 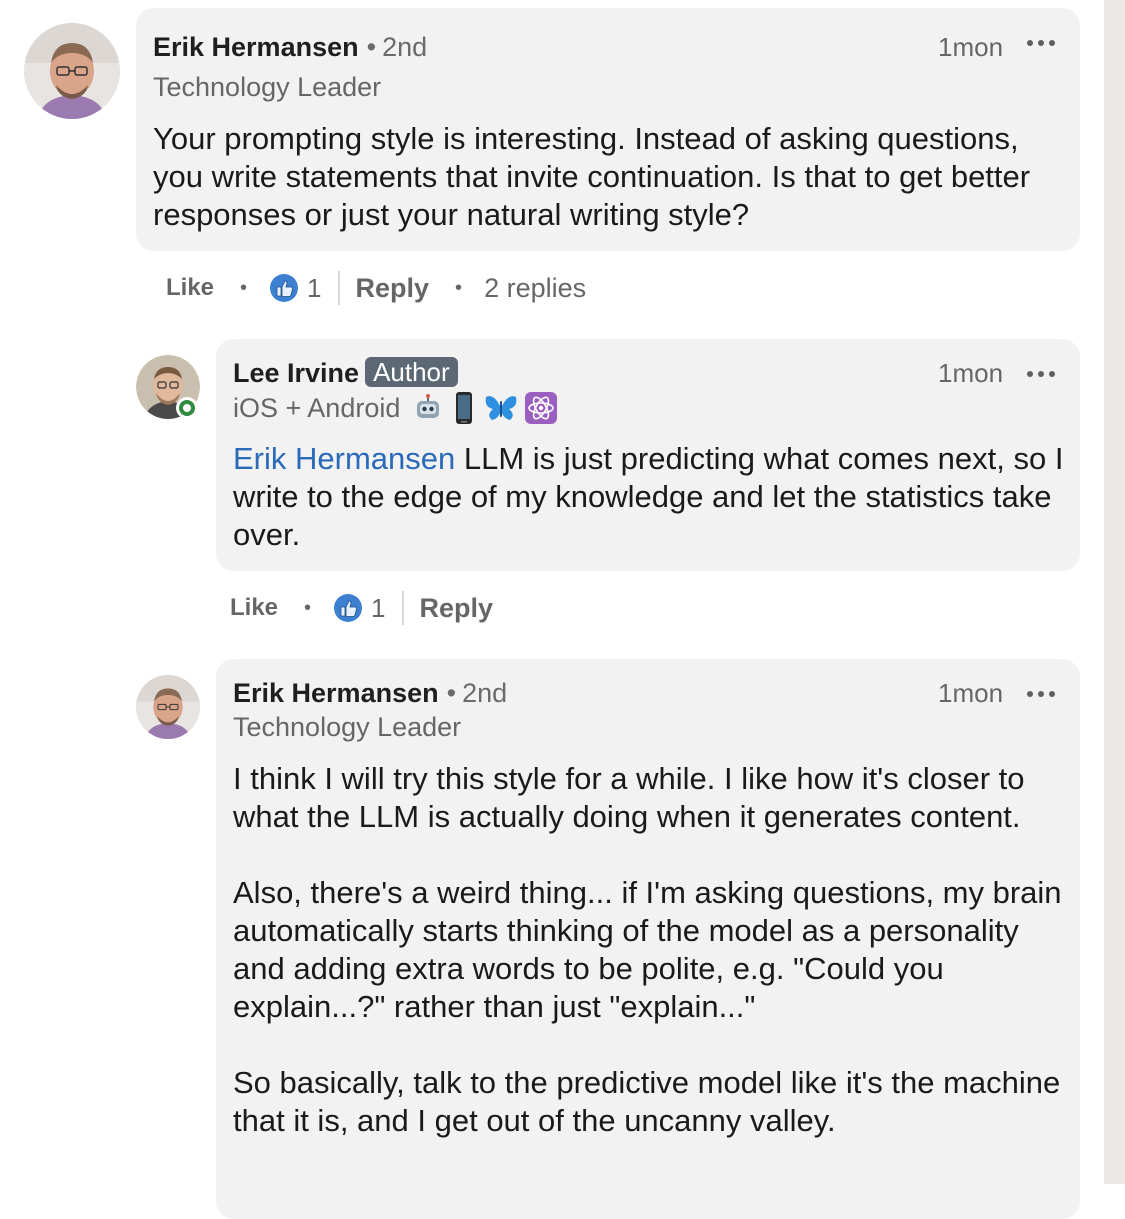 What do you see at coordinates (535, 288) in the screenshot?
I see `replies-count-link: 2 replies` at bounding box center [535, 288].